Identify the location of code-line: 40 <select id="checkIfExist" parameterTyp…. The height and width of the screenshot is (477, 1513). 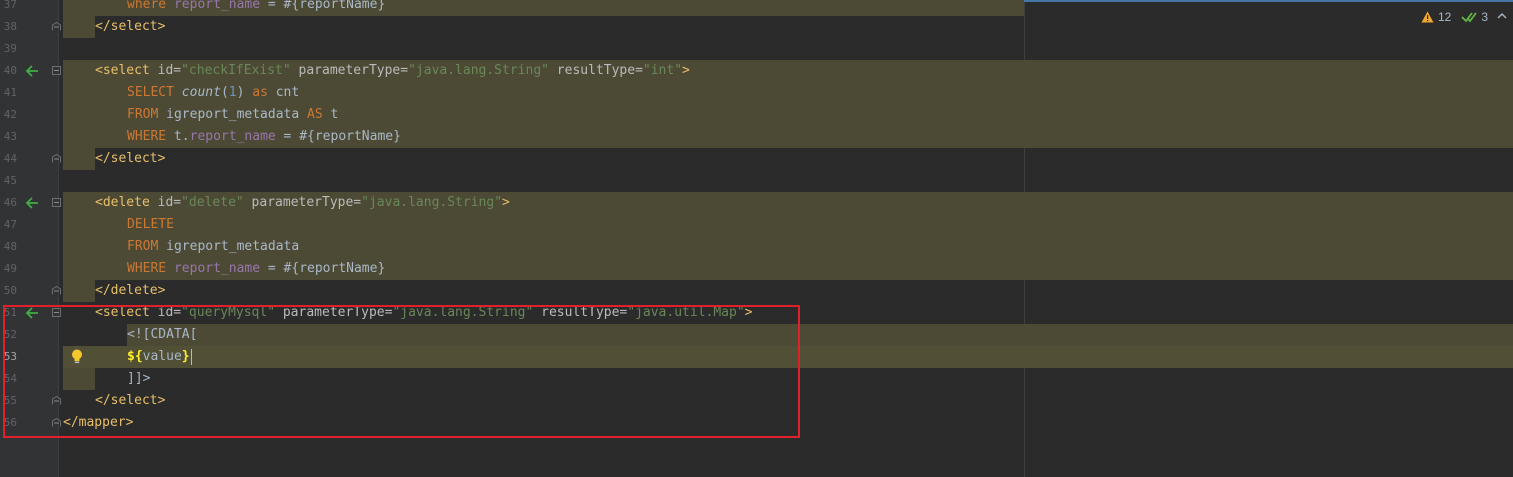
(756, 71).